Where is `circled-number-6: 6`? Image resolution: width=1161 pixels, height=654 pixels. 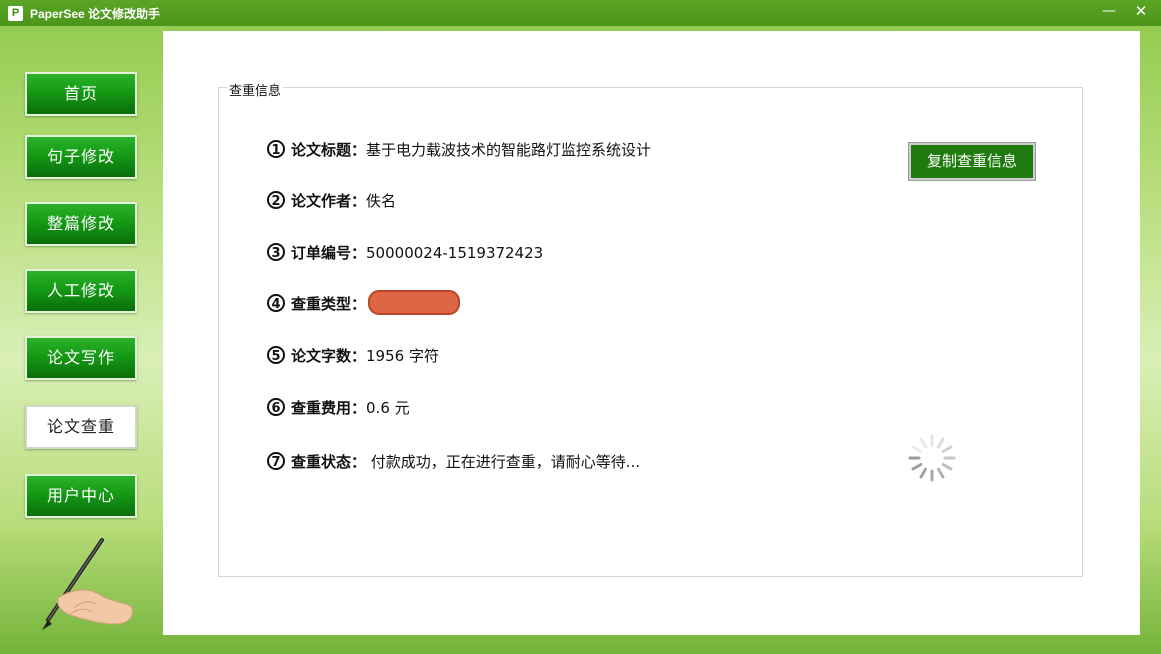 circled-number-6: 6 is located at coordinates (276, 406).